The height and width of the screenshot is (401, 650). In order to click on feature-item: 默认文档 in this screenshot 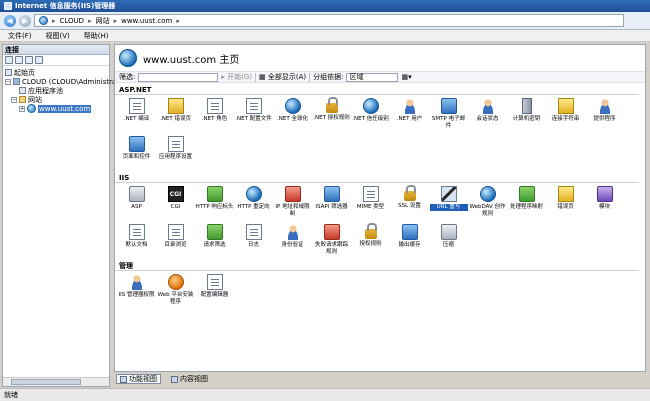, I will do `click(136, 240)`.